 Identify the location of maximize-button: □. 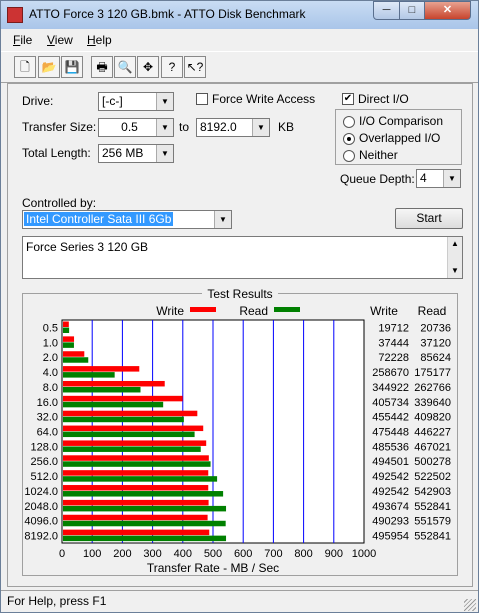
(412, 10).